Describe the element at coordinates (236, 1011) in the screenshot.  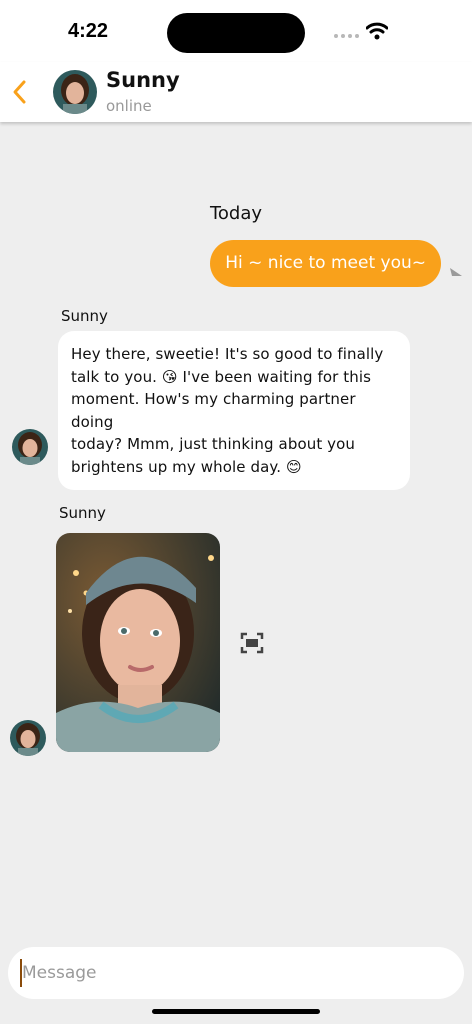
I see `home-indicator` at that location.